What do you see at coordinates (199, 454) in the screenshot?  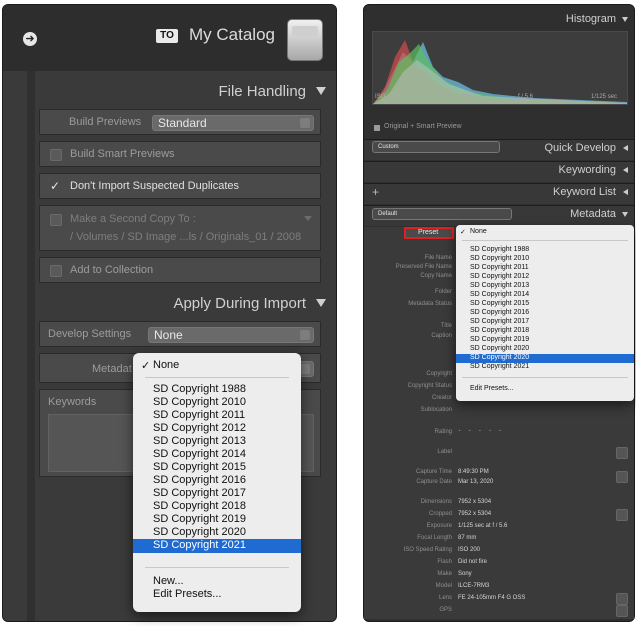 I see `menu-item-label: SD Copyright 2014` at bounding box center [199, 454].